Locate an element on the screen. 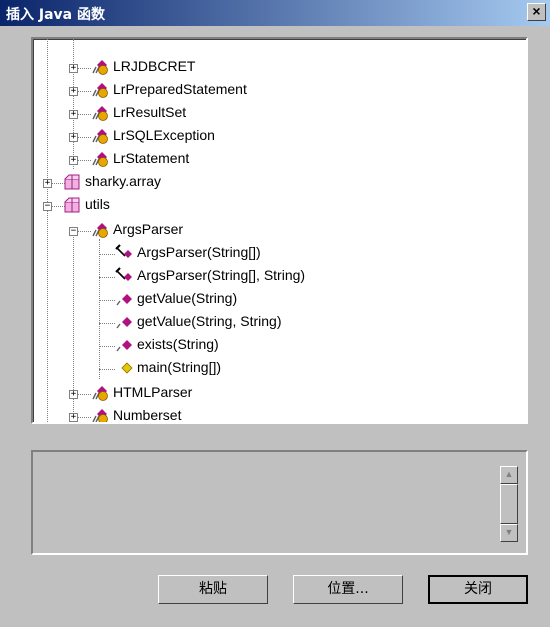  window-title: 插入 Java 函数 is located at coordinates (55, 15).